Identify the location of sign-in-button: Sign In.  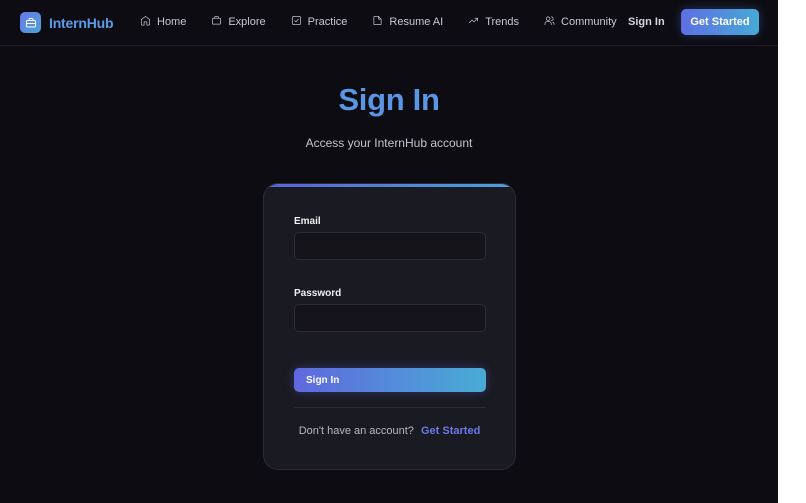
(390, 380).